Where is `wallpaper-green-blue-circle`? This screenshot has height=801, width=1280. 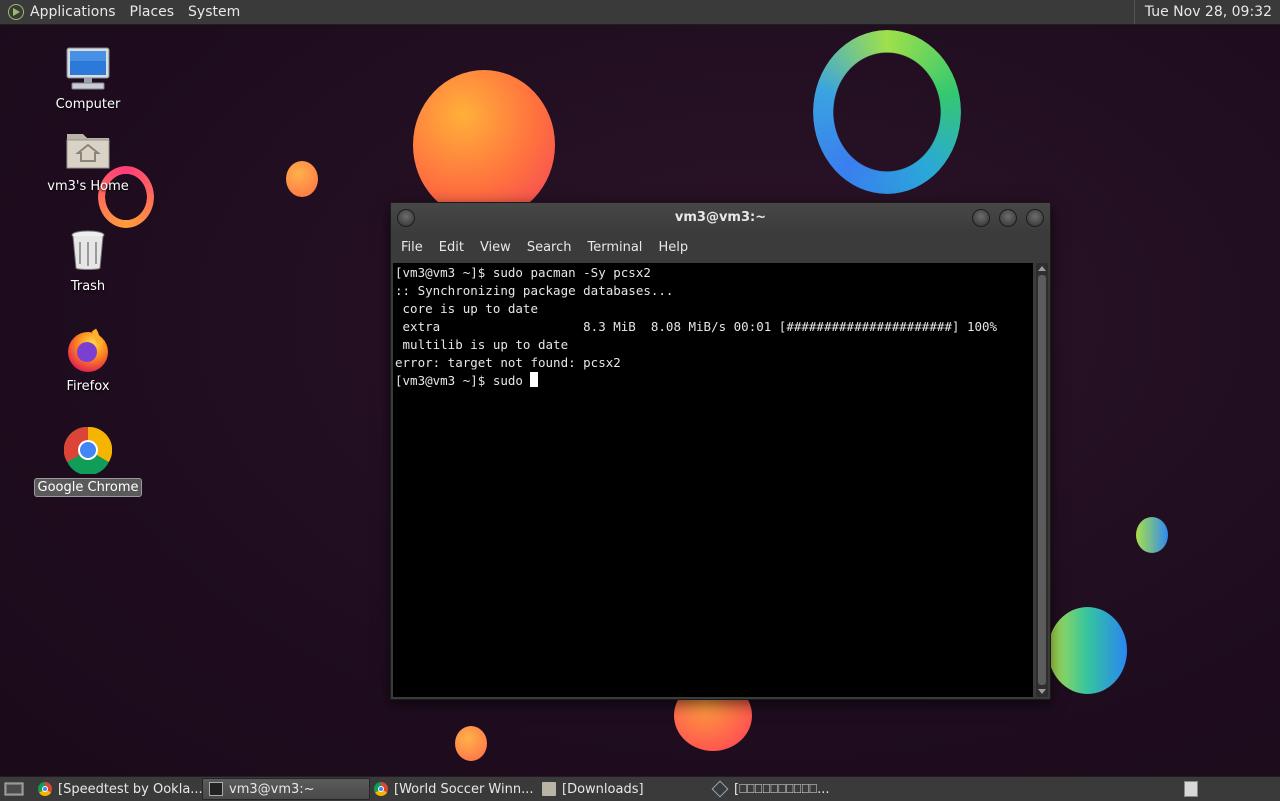 wallpaper-green-blue-circle is located at coordinates (1087, 650).